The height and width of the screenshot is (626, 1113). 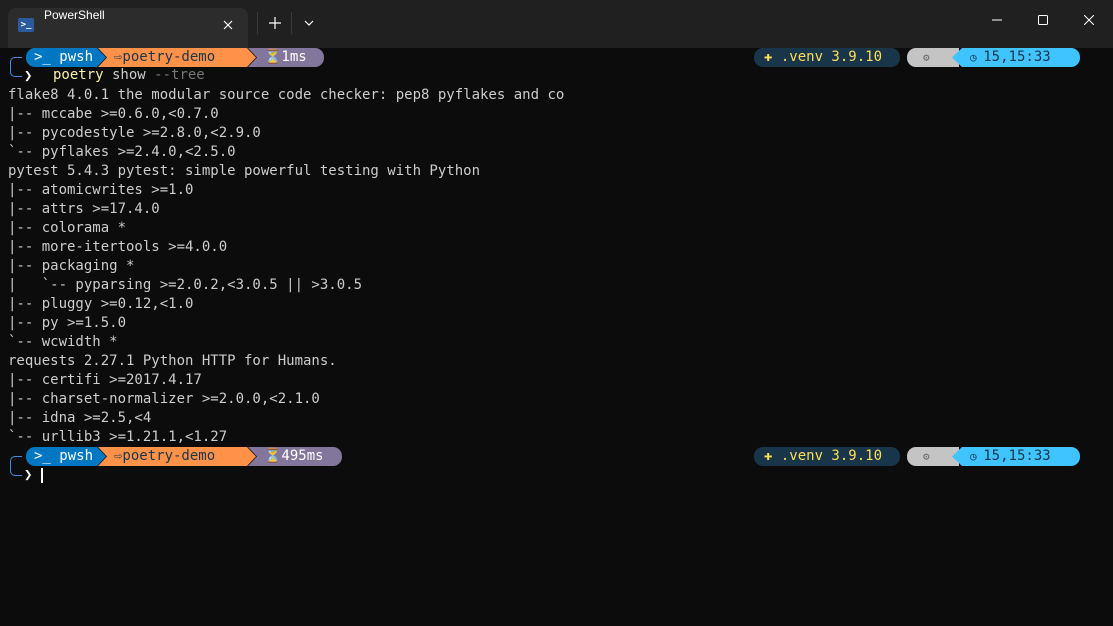 I want to click on tab-close-button, so click(x=228, y=25).